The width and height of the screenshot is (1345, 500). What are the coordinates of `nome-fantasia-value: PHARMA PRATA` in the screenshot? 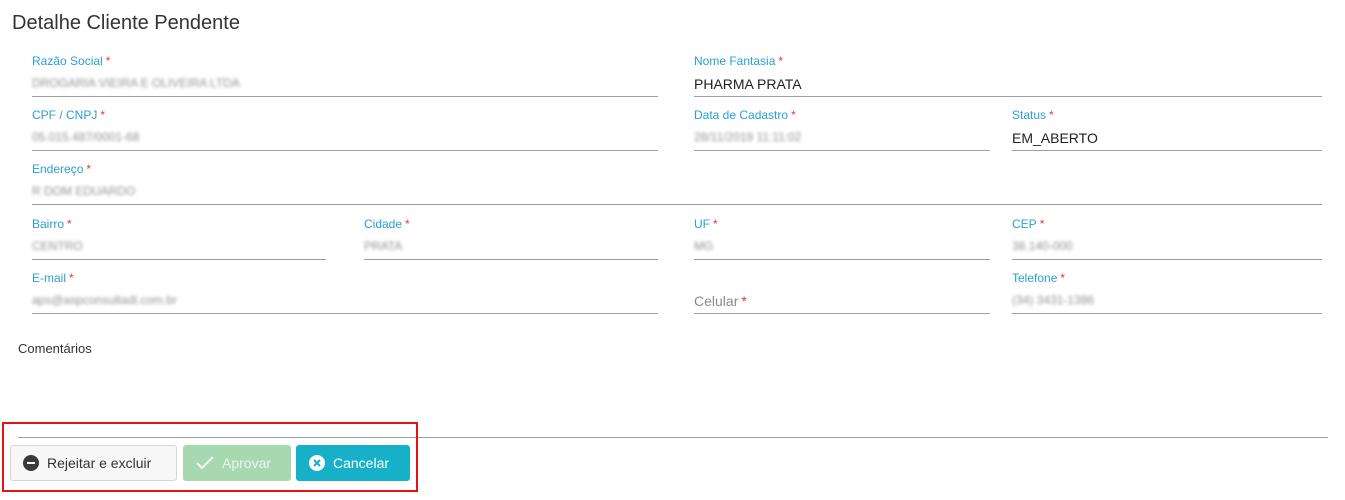 It's located at (748, 84).